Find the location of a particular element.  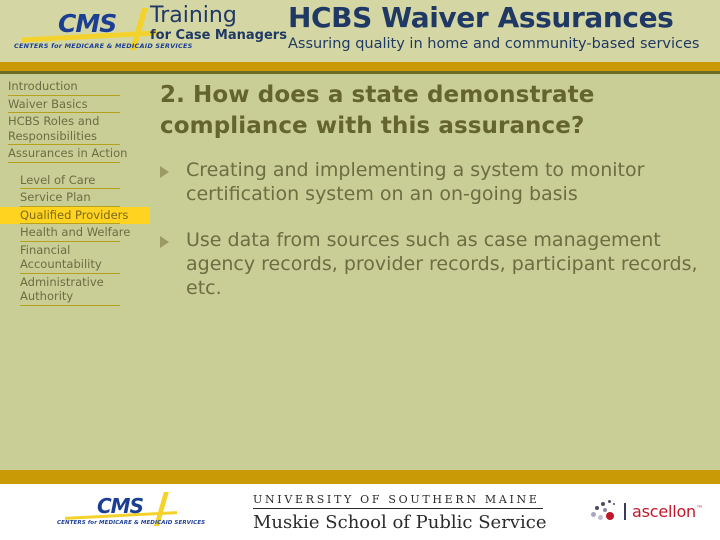

footer-gold-divider is located at coordinates (360, 477).